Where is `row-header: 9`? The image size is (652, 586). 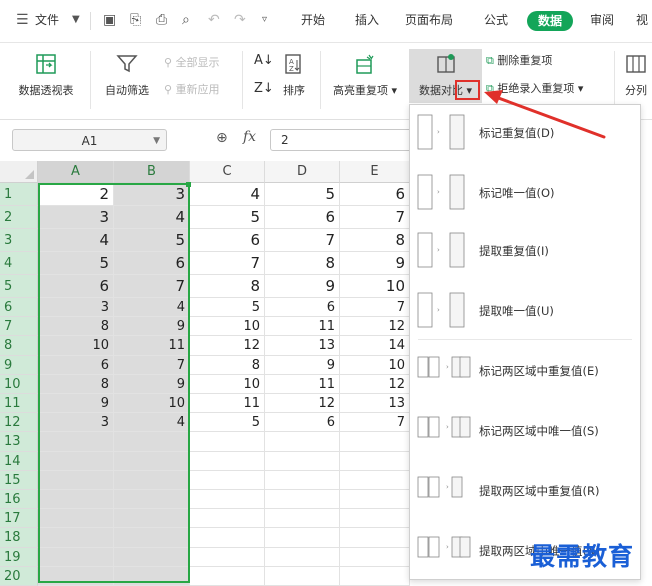 row-header: 9 is located at coordinates (19, 365).